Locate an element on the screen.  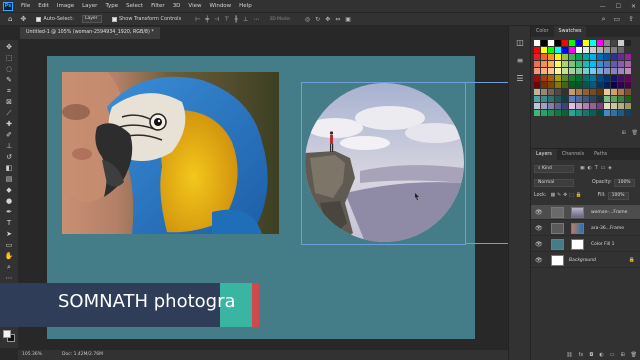
hand-tool-icon: ✋ is located at coordinates (9, 256).